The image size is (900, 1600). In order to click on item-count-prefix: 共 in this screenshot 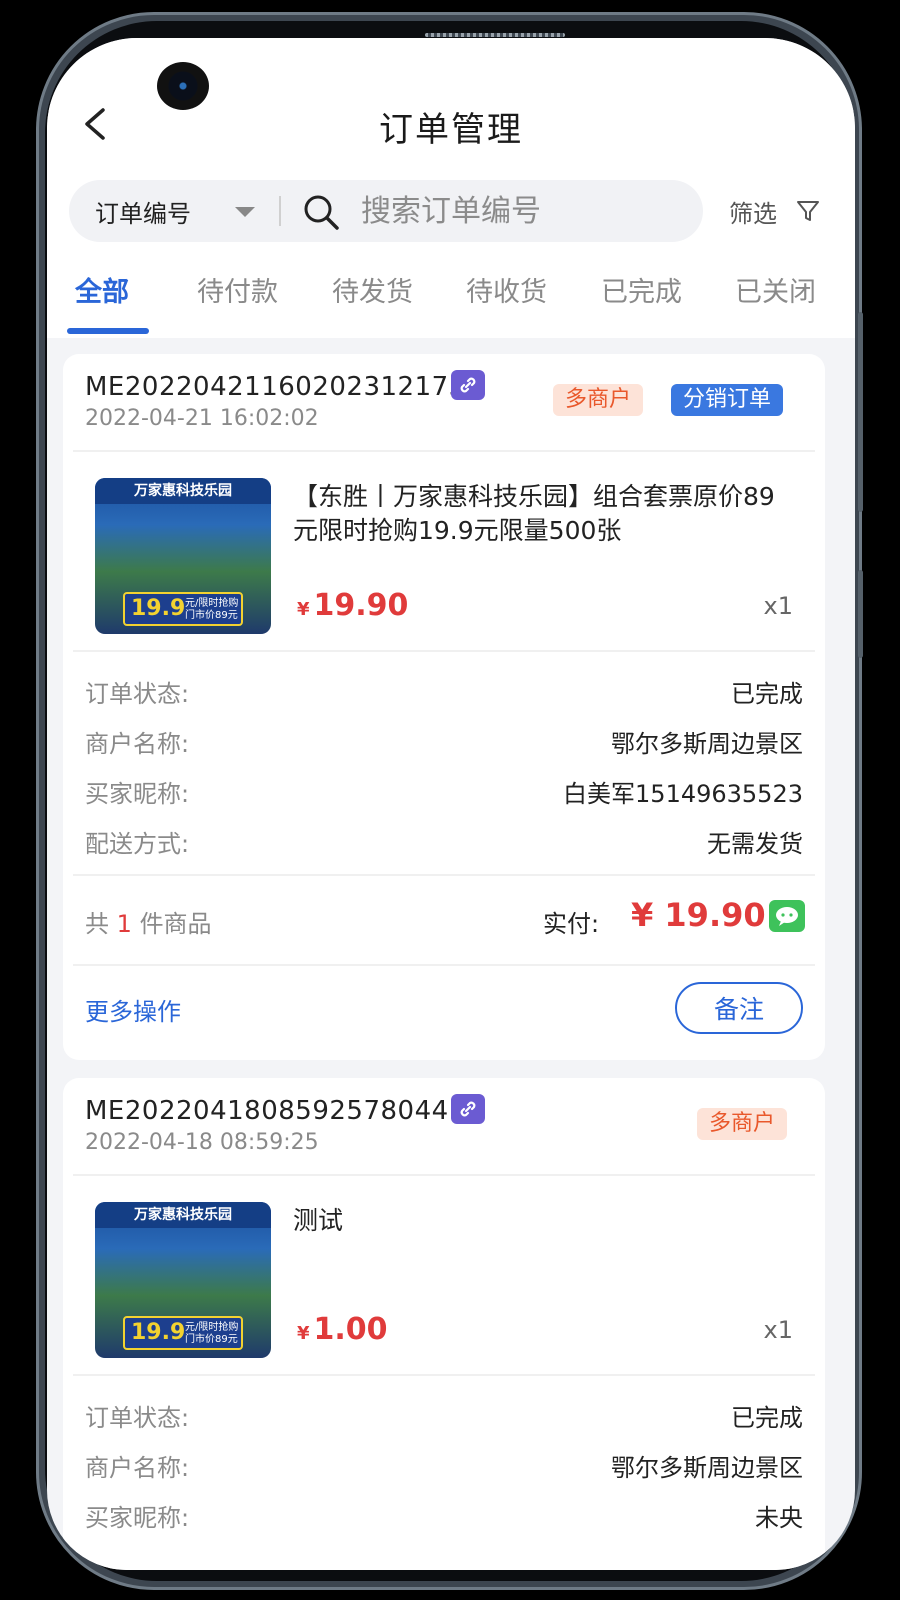, I will do `click(97, 924)`.